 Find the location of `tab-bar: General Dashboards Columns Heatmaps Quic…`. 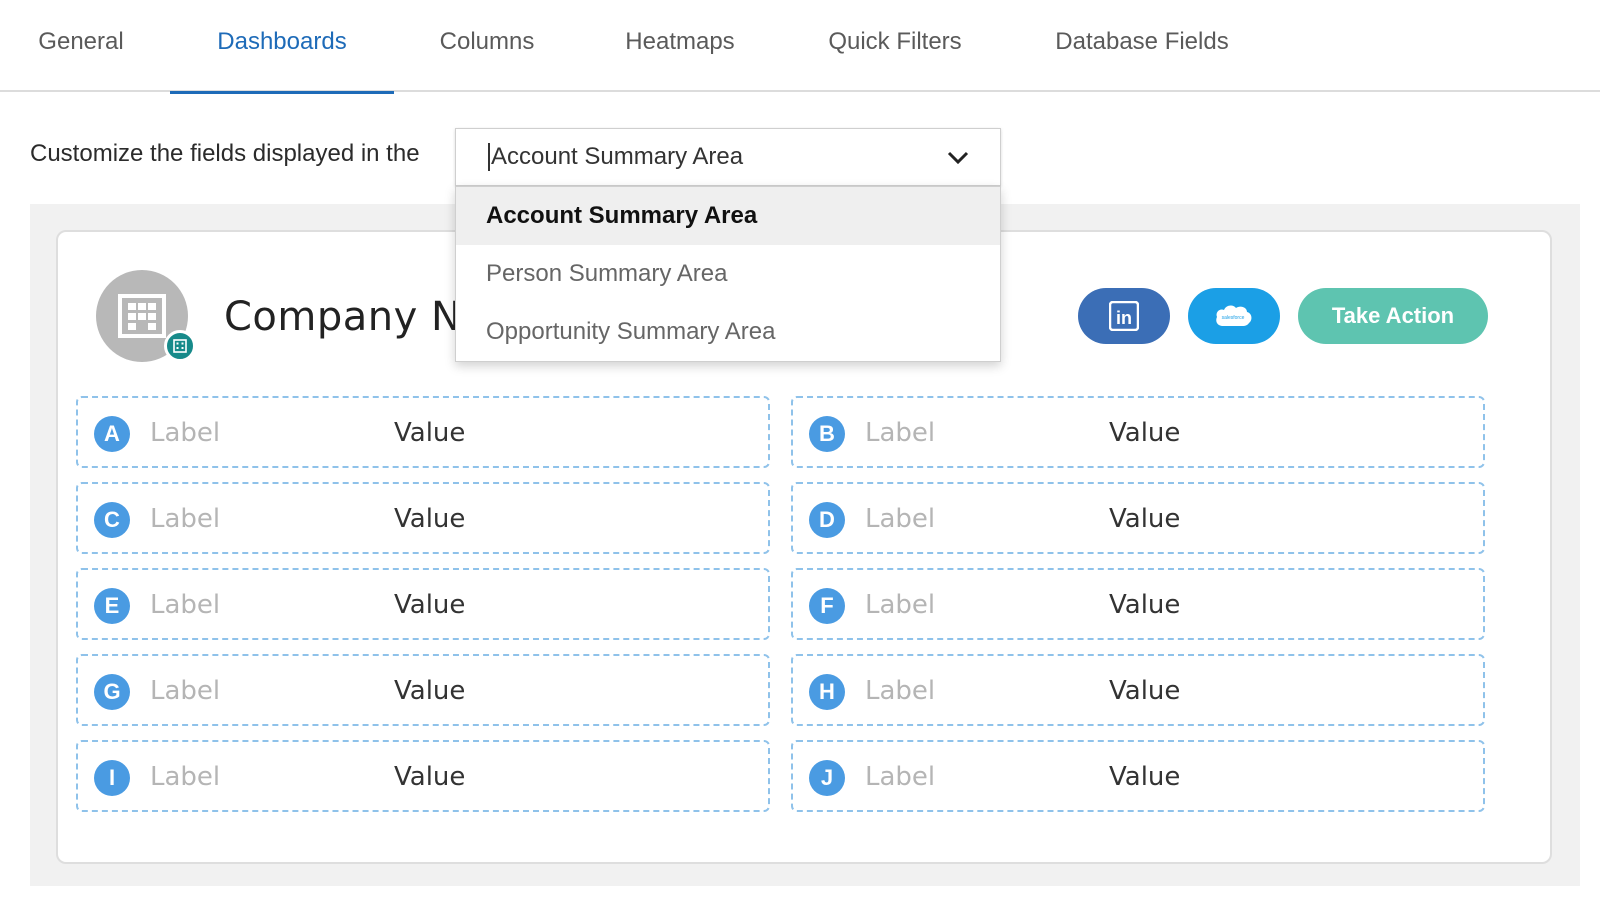

tab-bar: General Dashboards Columns Heatmaps Quic… is located at coordinates (800, 47).